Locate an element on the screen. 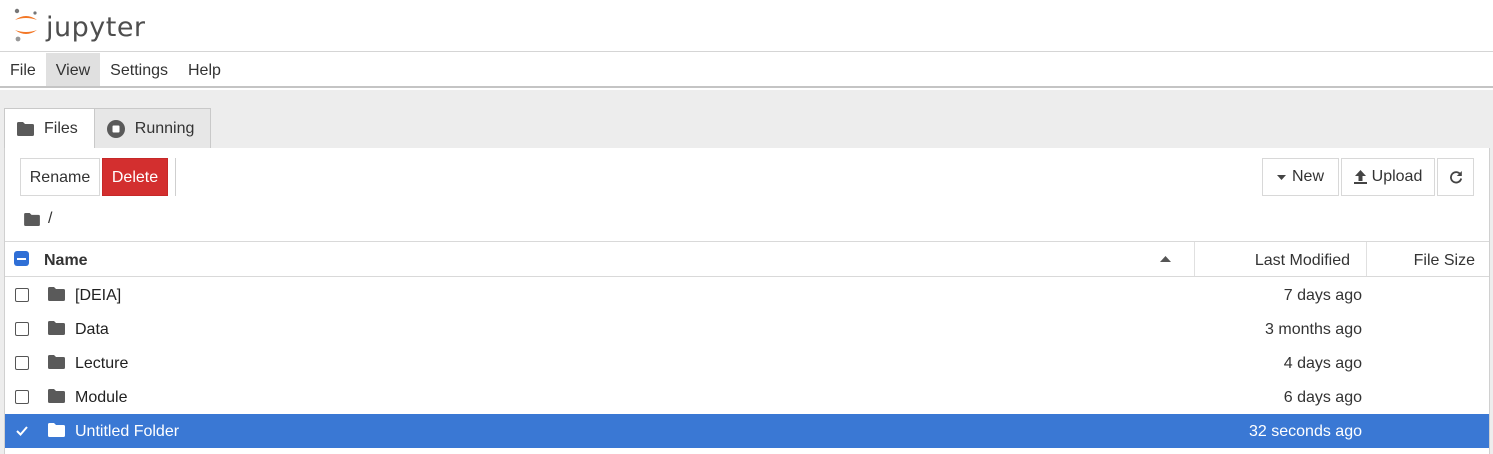 The width and height of the screenshot is (1493, 454). table-row: Lecture 4 days ago is located at coordinates (747, 363).